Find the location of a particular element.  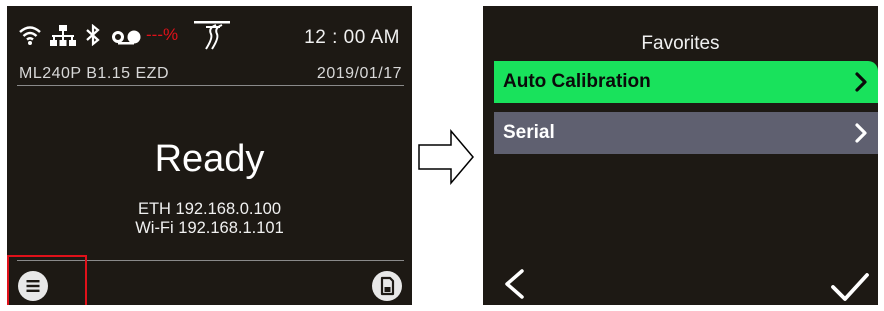

status-bar: ---% is located at coordinates (139, 35).